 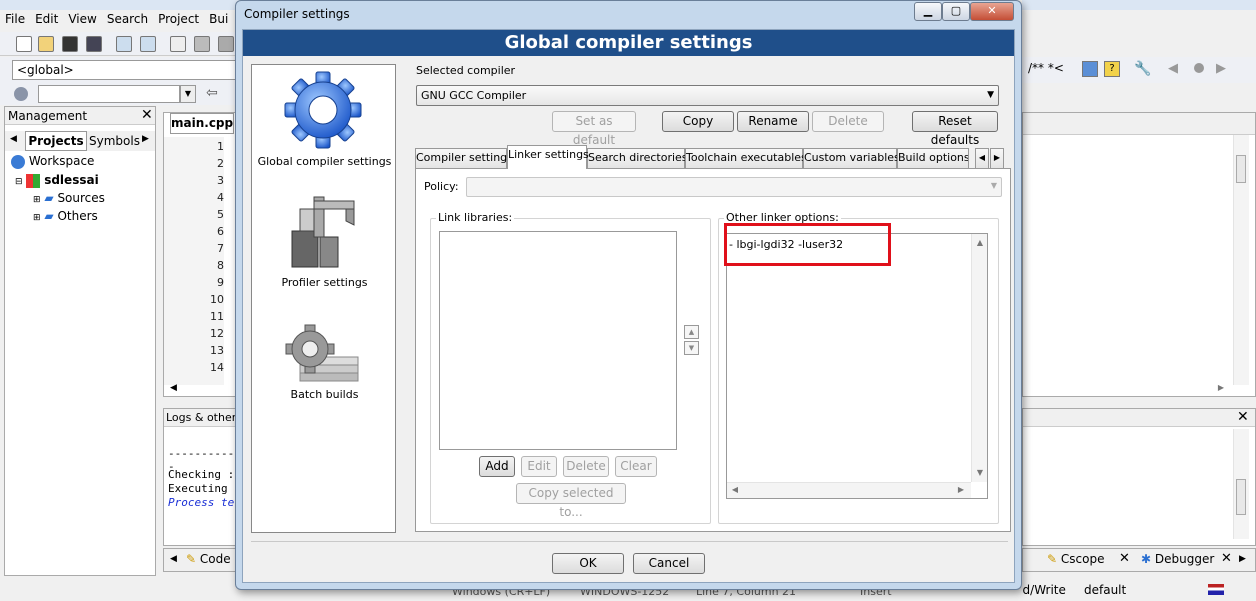 I want to click on next-icon: ▶, so click(x=1221, y=68).